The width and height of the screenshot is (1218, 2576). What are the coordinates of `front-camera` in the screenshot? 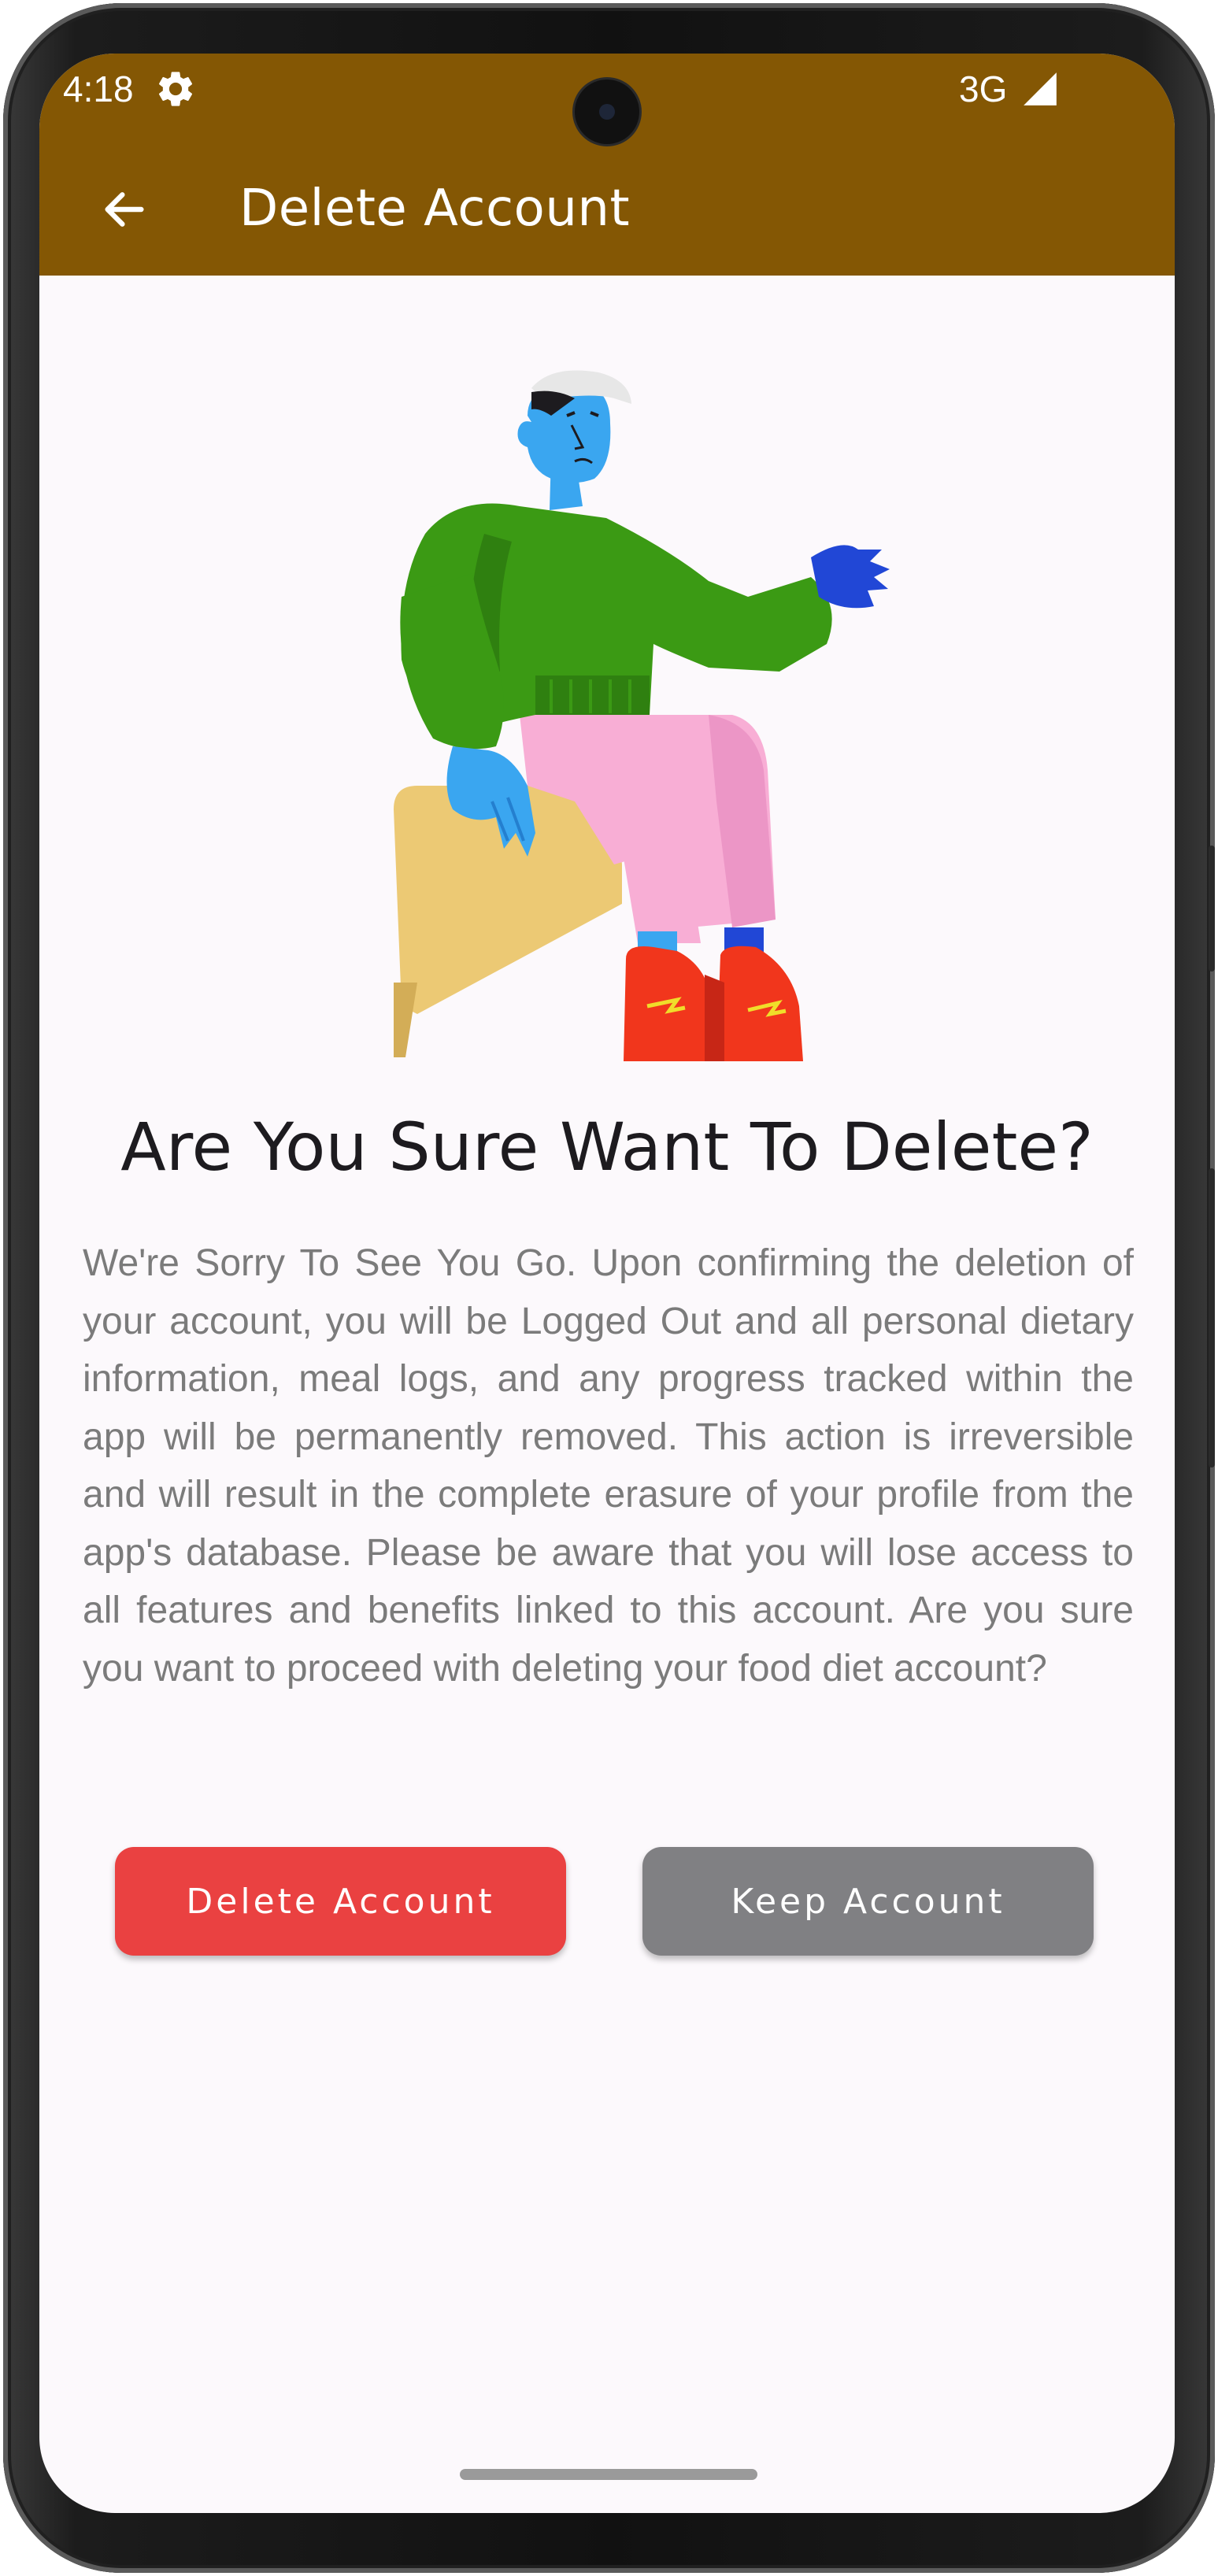 It's located at (607, 112).